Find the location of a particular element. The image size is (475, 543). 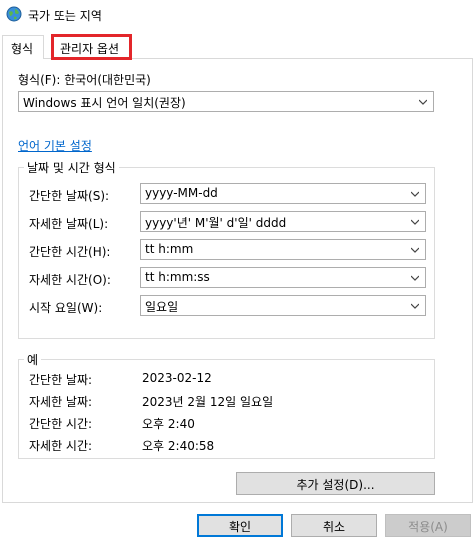

example-long-date-value: 2023년 2월 12일 일요일 is located at coordinates (208, 402).